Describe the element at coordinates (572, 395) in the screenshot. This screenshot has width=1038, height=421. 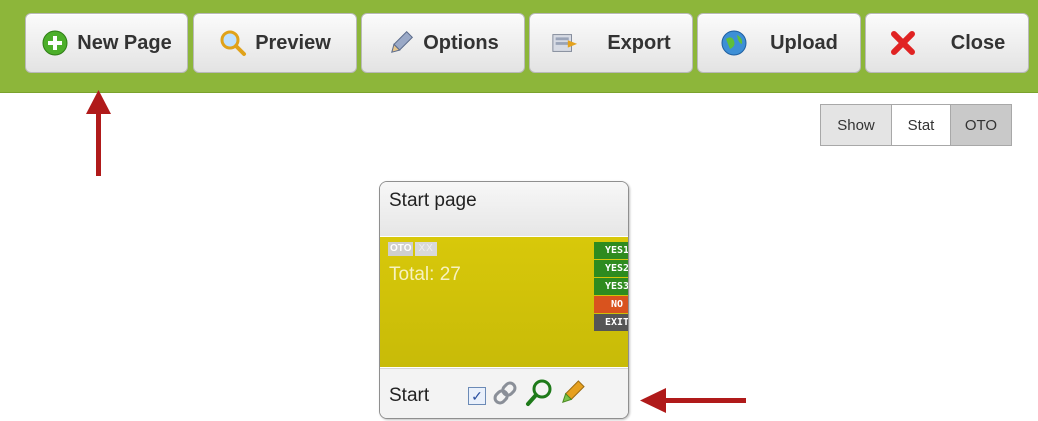
I see `edit-pencil-icon` at that location.